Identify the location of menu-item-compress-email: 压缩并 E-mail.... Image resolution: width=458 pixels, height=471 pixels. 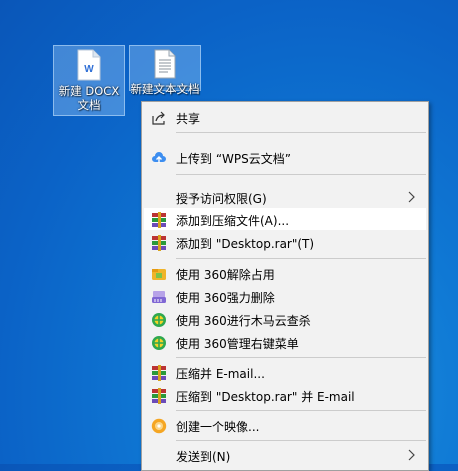
(285, 372).